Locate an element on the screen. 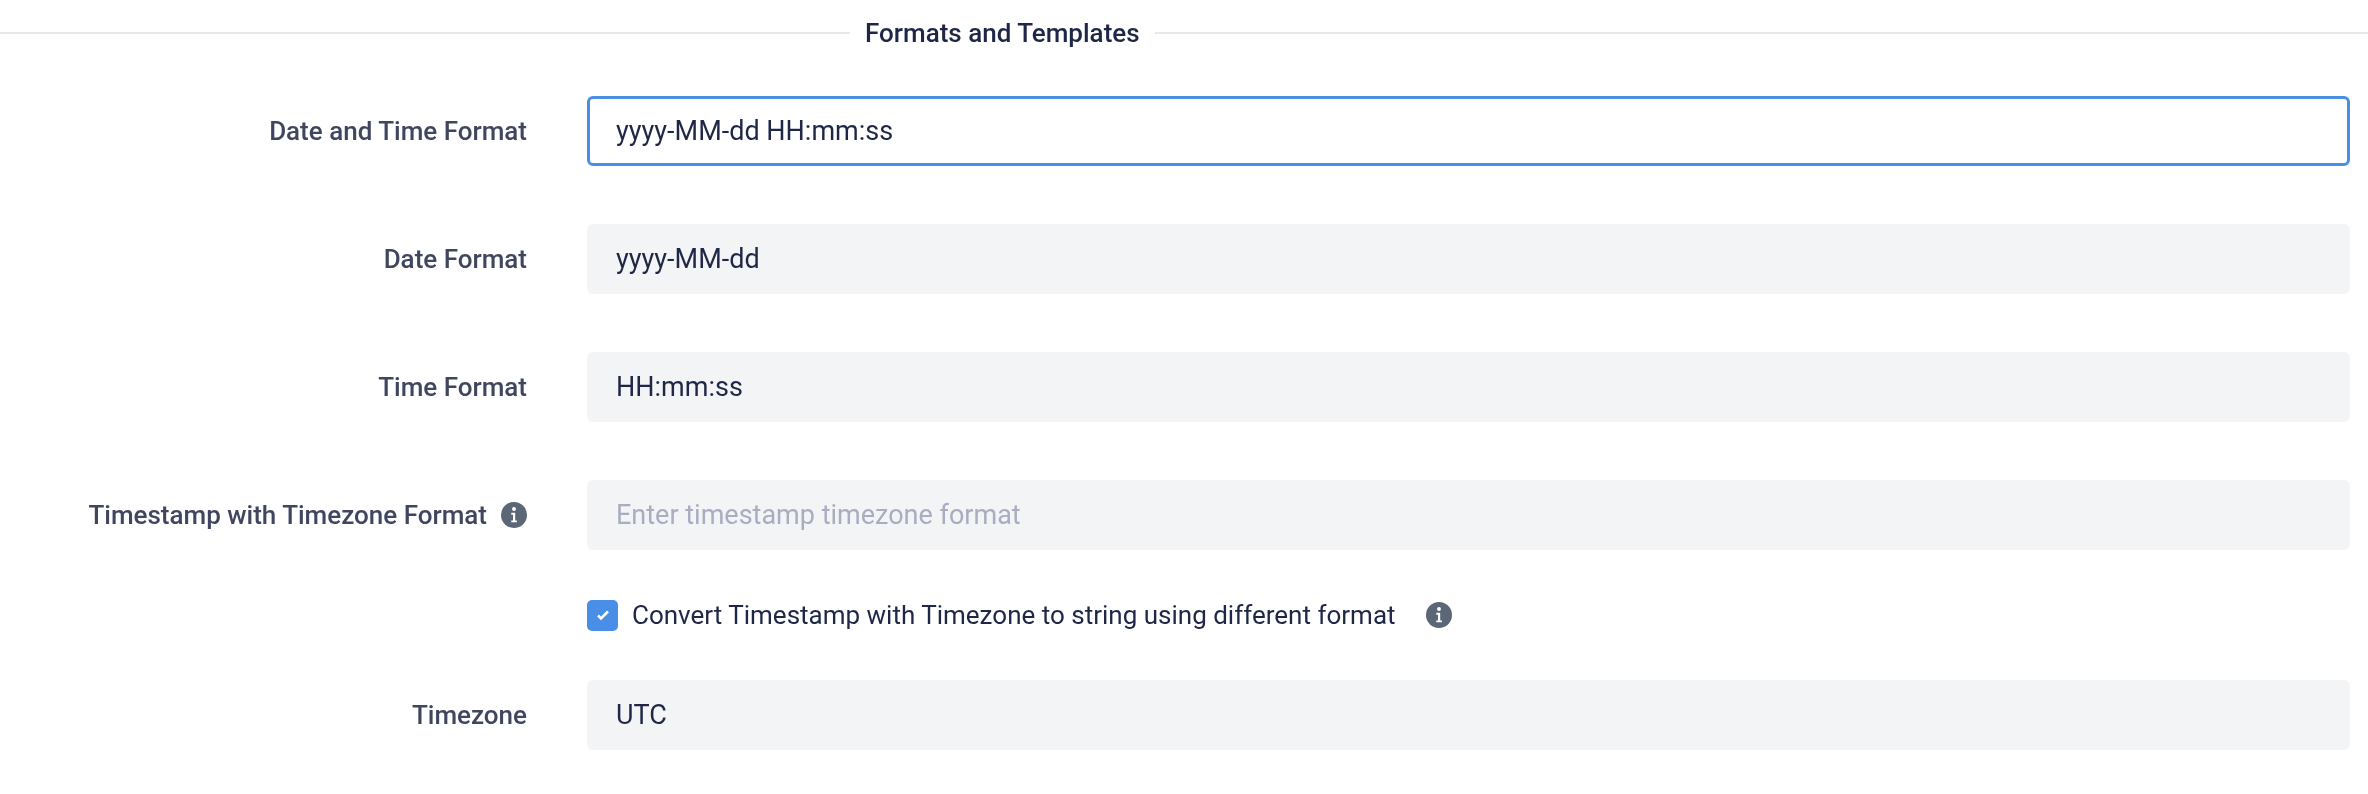 Image resolution: width=2368 pixels, height=794 pixels. section-title: Formats and Templates is located at coordinates (1002, 33).